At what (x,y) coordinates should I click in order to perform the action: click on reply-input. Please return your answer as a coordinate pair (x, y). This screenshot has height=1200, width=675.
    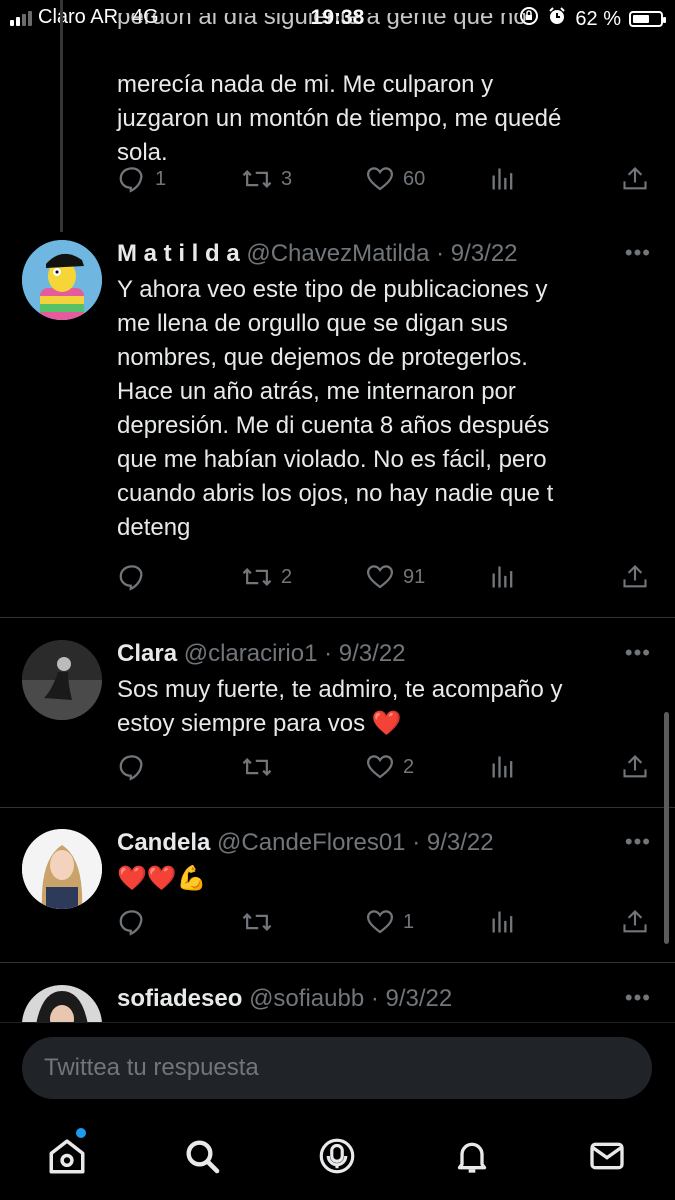
    Looking at the image, I should click on (337, 1068).